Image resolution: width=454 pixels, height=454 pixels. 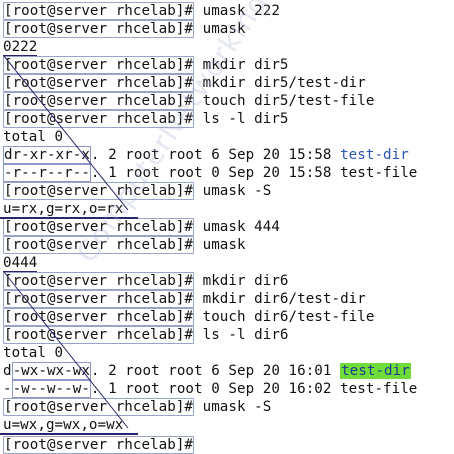 I want to click on permission-string: -wx-wx-wx, so click(x=51, y=371).